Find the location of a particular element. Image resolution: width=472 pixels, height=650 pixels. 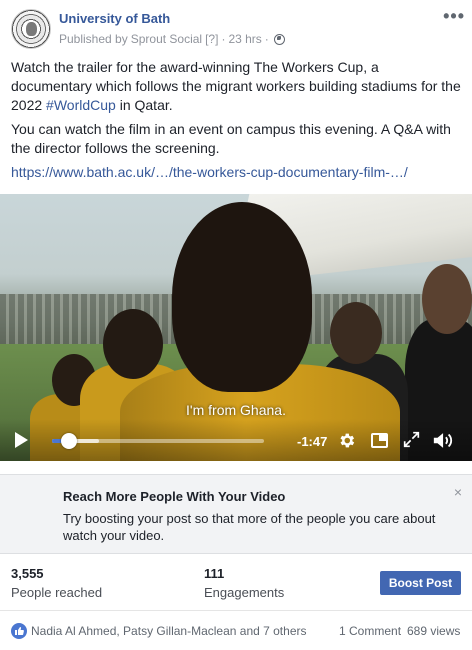

play-icon is located at coordinates (21, 440).